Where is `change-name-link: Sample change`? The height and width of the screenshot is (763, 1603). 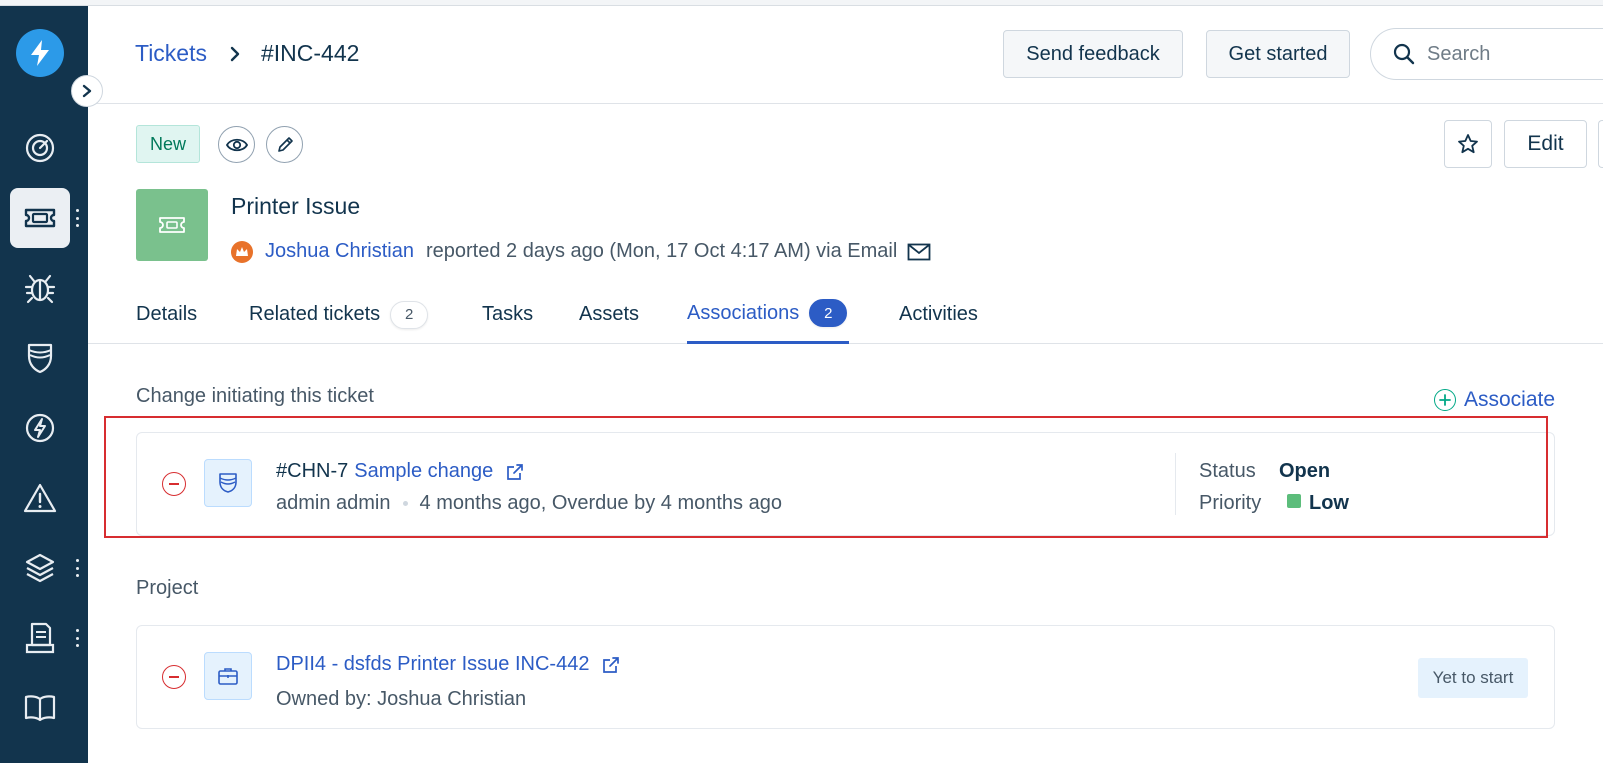 change-name-link: Sample change is located at coordinates (423, 471).